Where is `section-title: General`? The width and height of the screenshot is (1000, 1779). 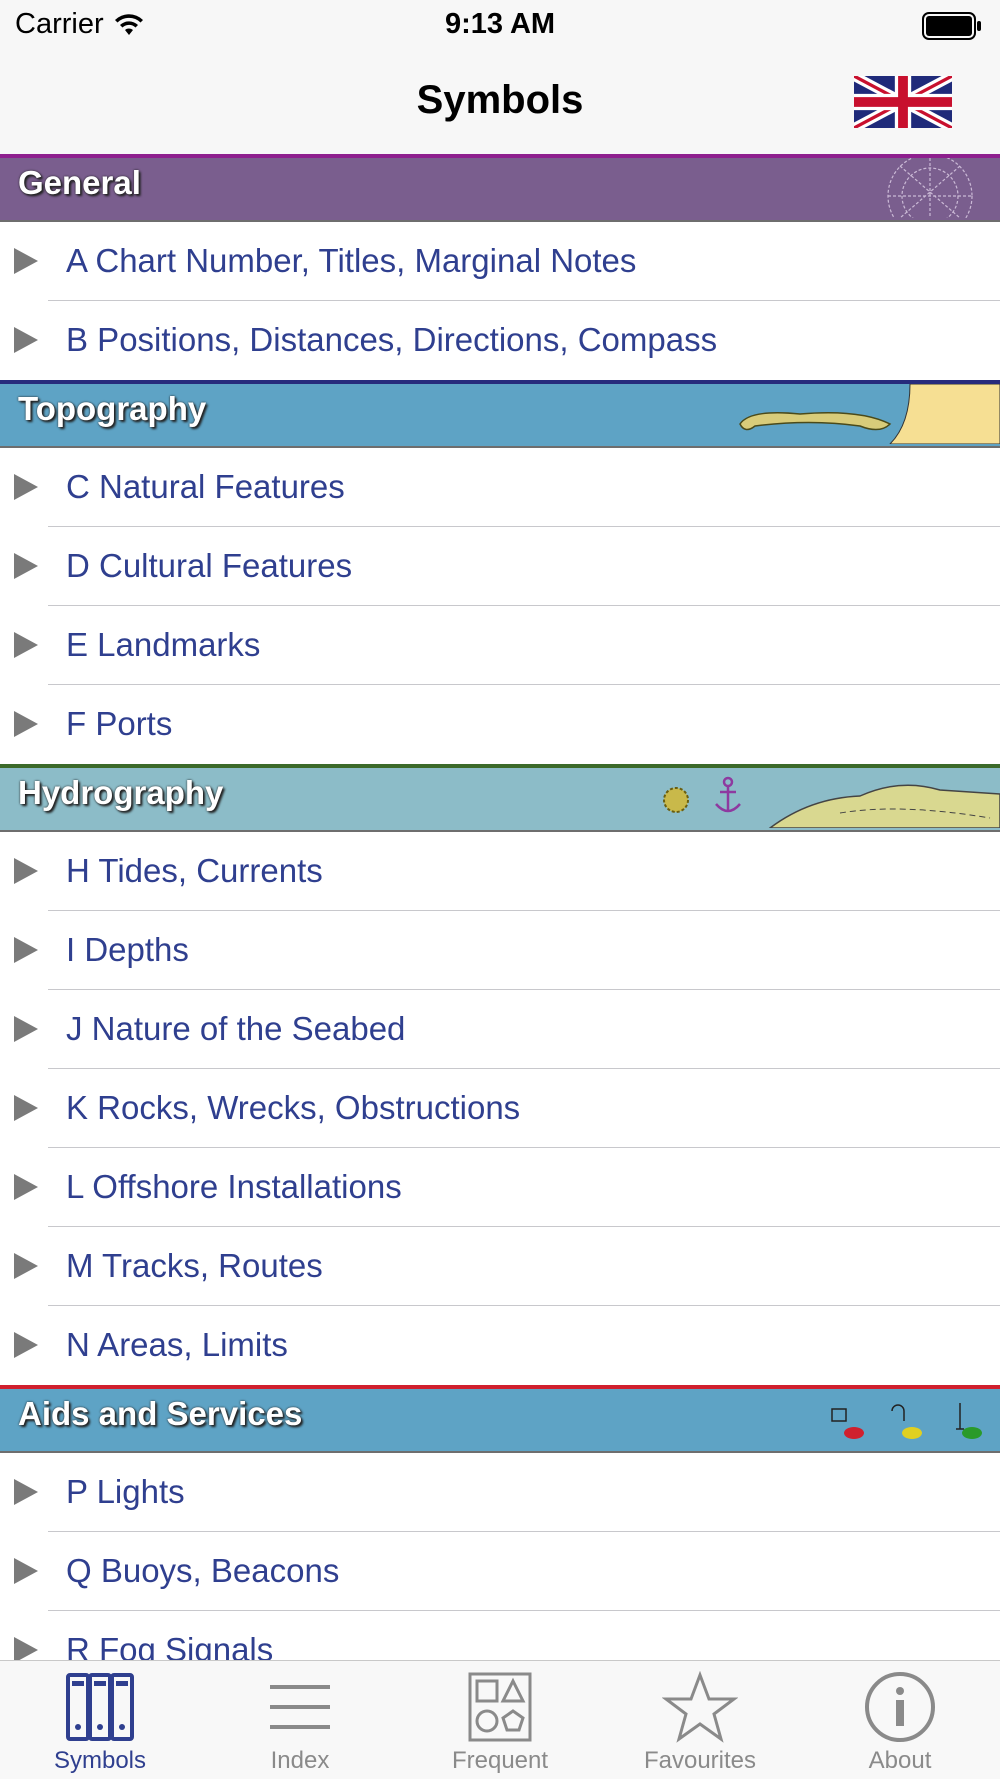 section-title: General is located at coordinates (79, 182).